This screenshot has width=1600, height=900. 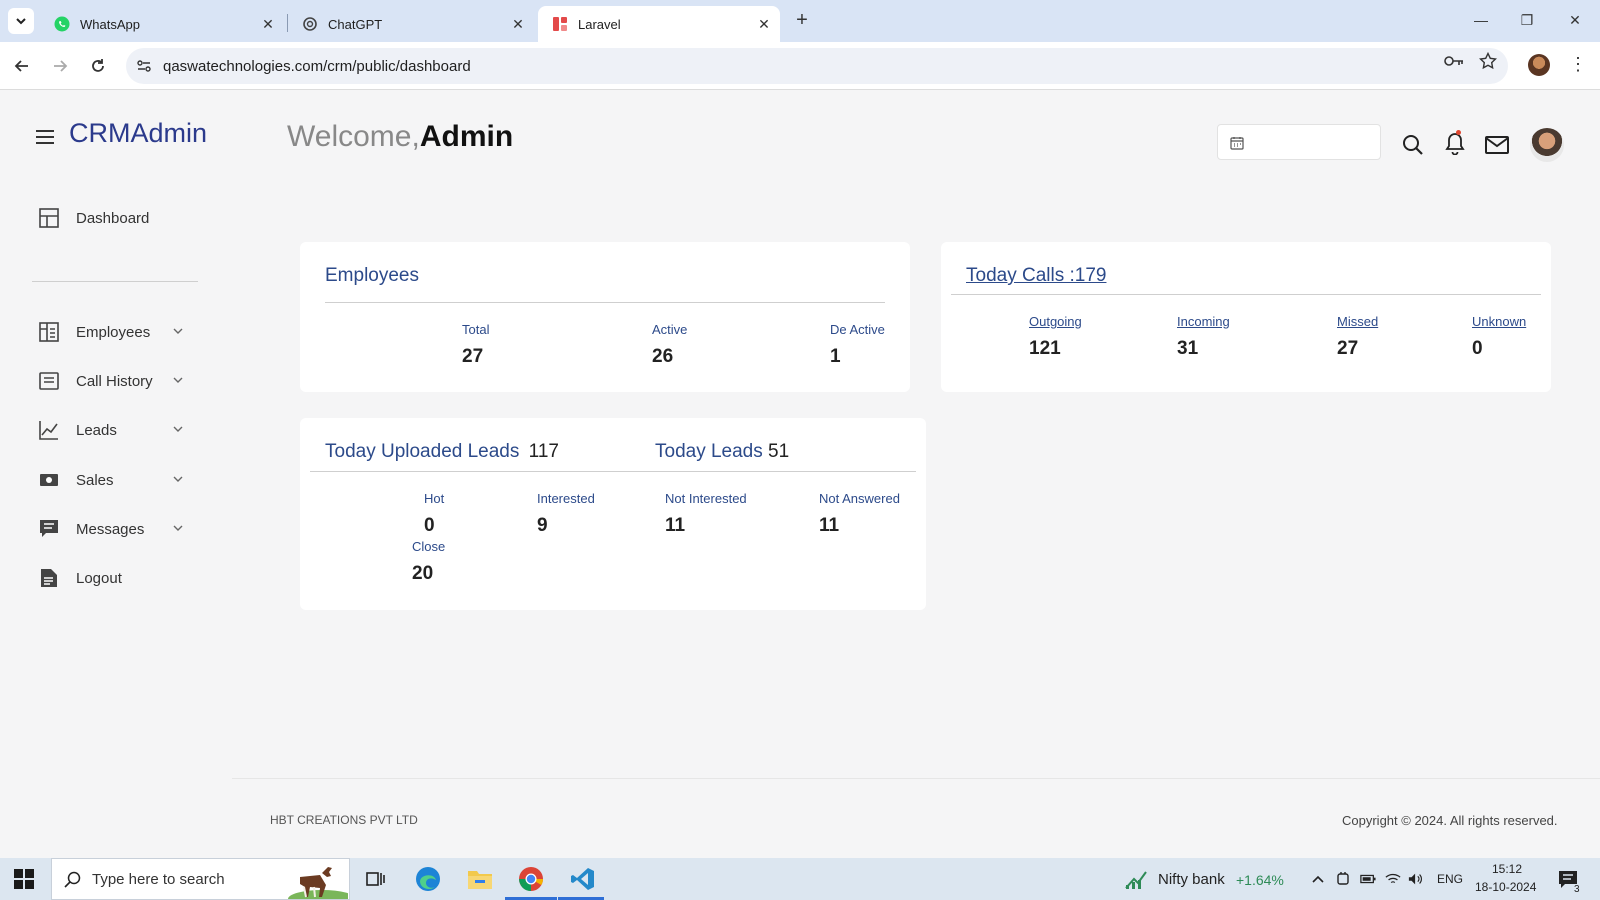 I want to click on stat-label-active: Active, so click(x=670, y=329).